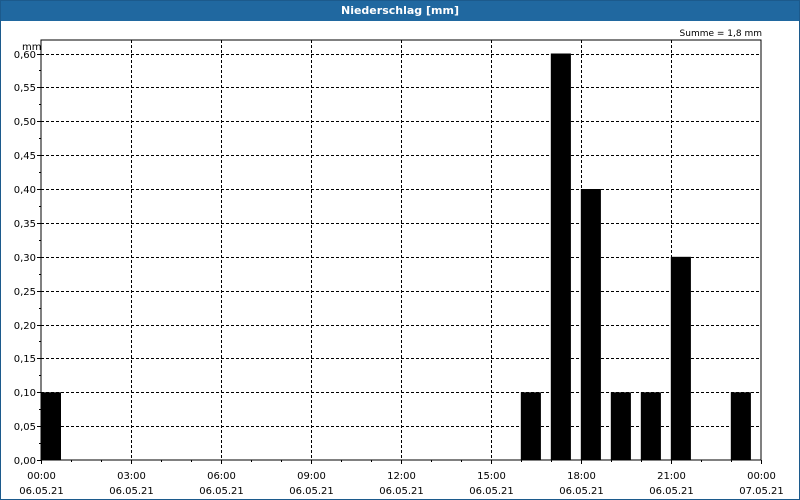 The image size is (800, 500). I want to click on y-tick-label: 0,20, so click(25, 326).